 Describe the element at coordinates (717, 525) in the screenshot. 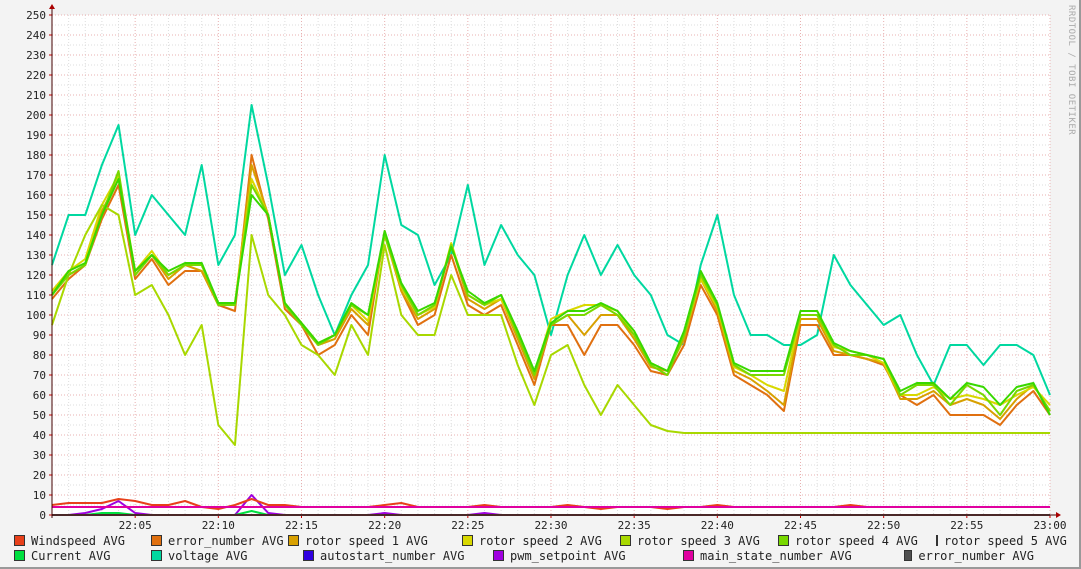

I see `x-tick-label: 22:40` at that location.